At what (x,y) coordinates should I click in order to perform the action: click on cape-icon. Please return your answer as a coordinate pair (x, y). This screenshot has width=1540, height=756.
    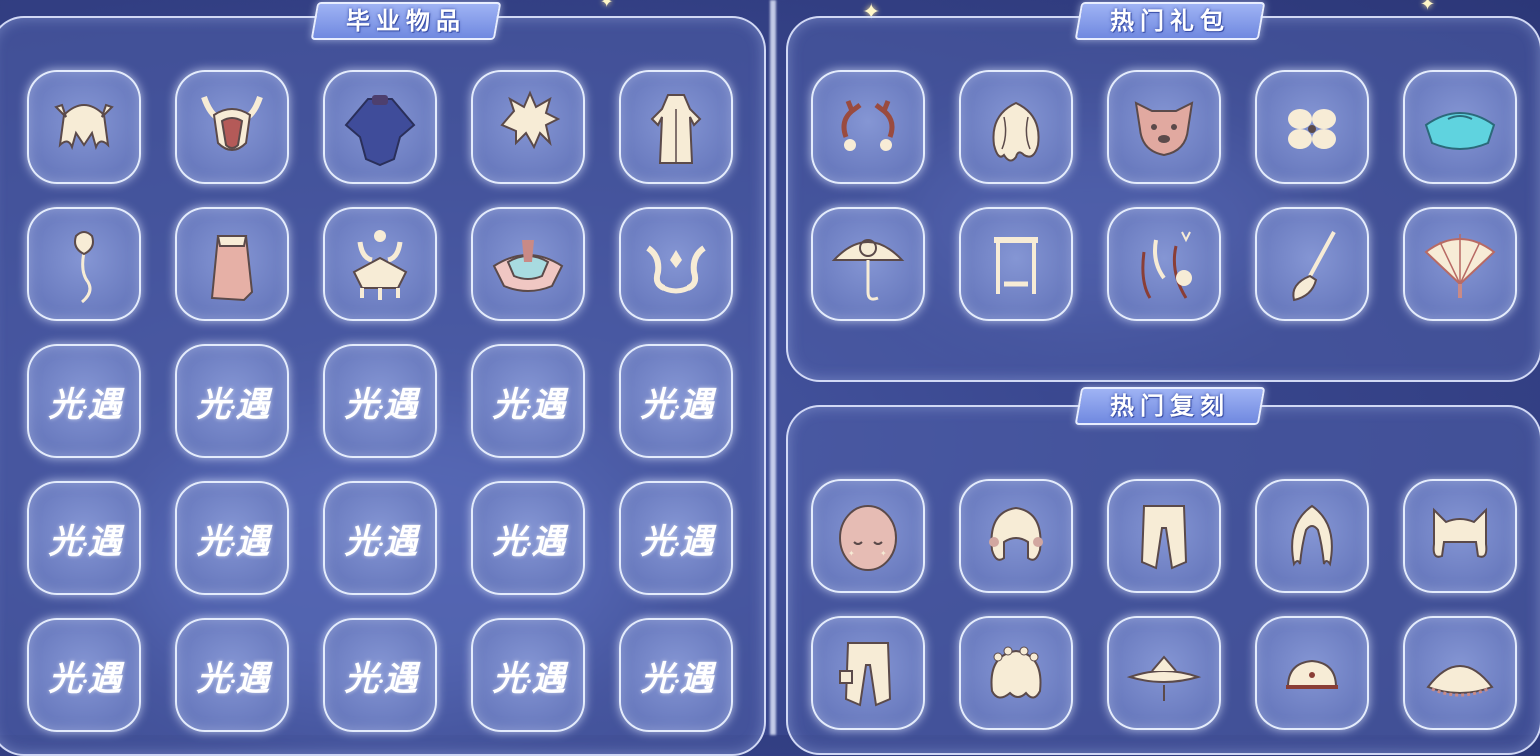
    Looking at the image, I should click on (380, 131).